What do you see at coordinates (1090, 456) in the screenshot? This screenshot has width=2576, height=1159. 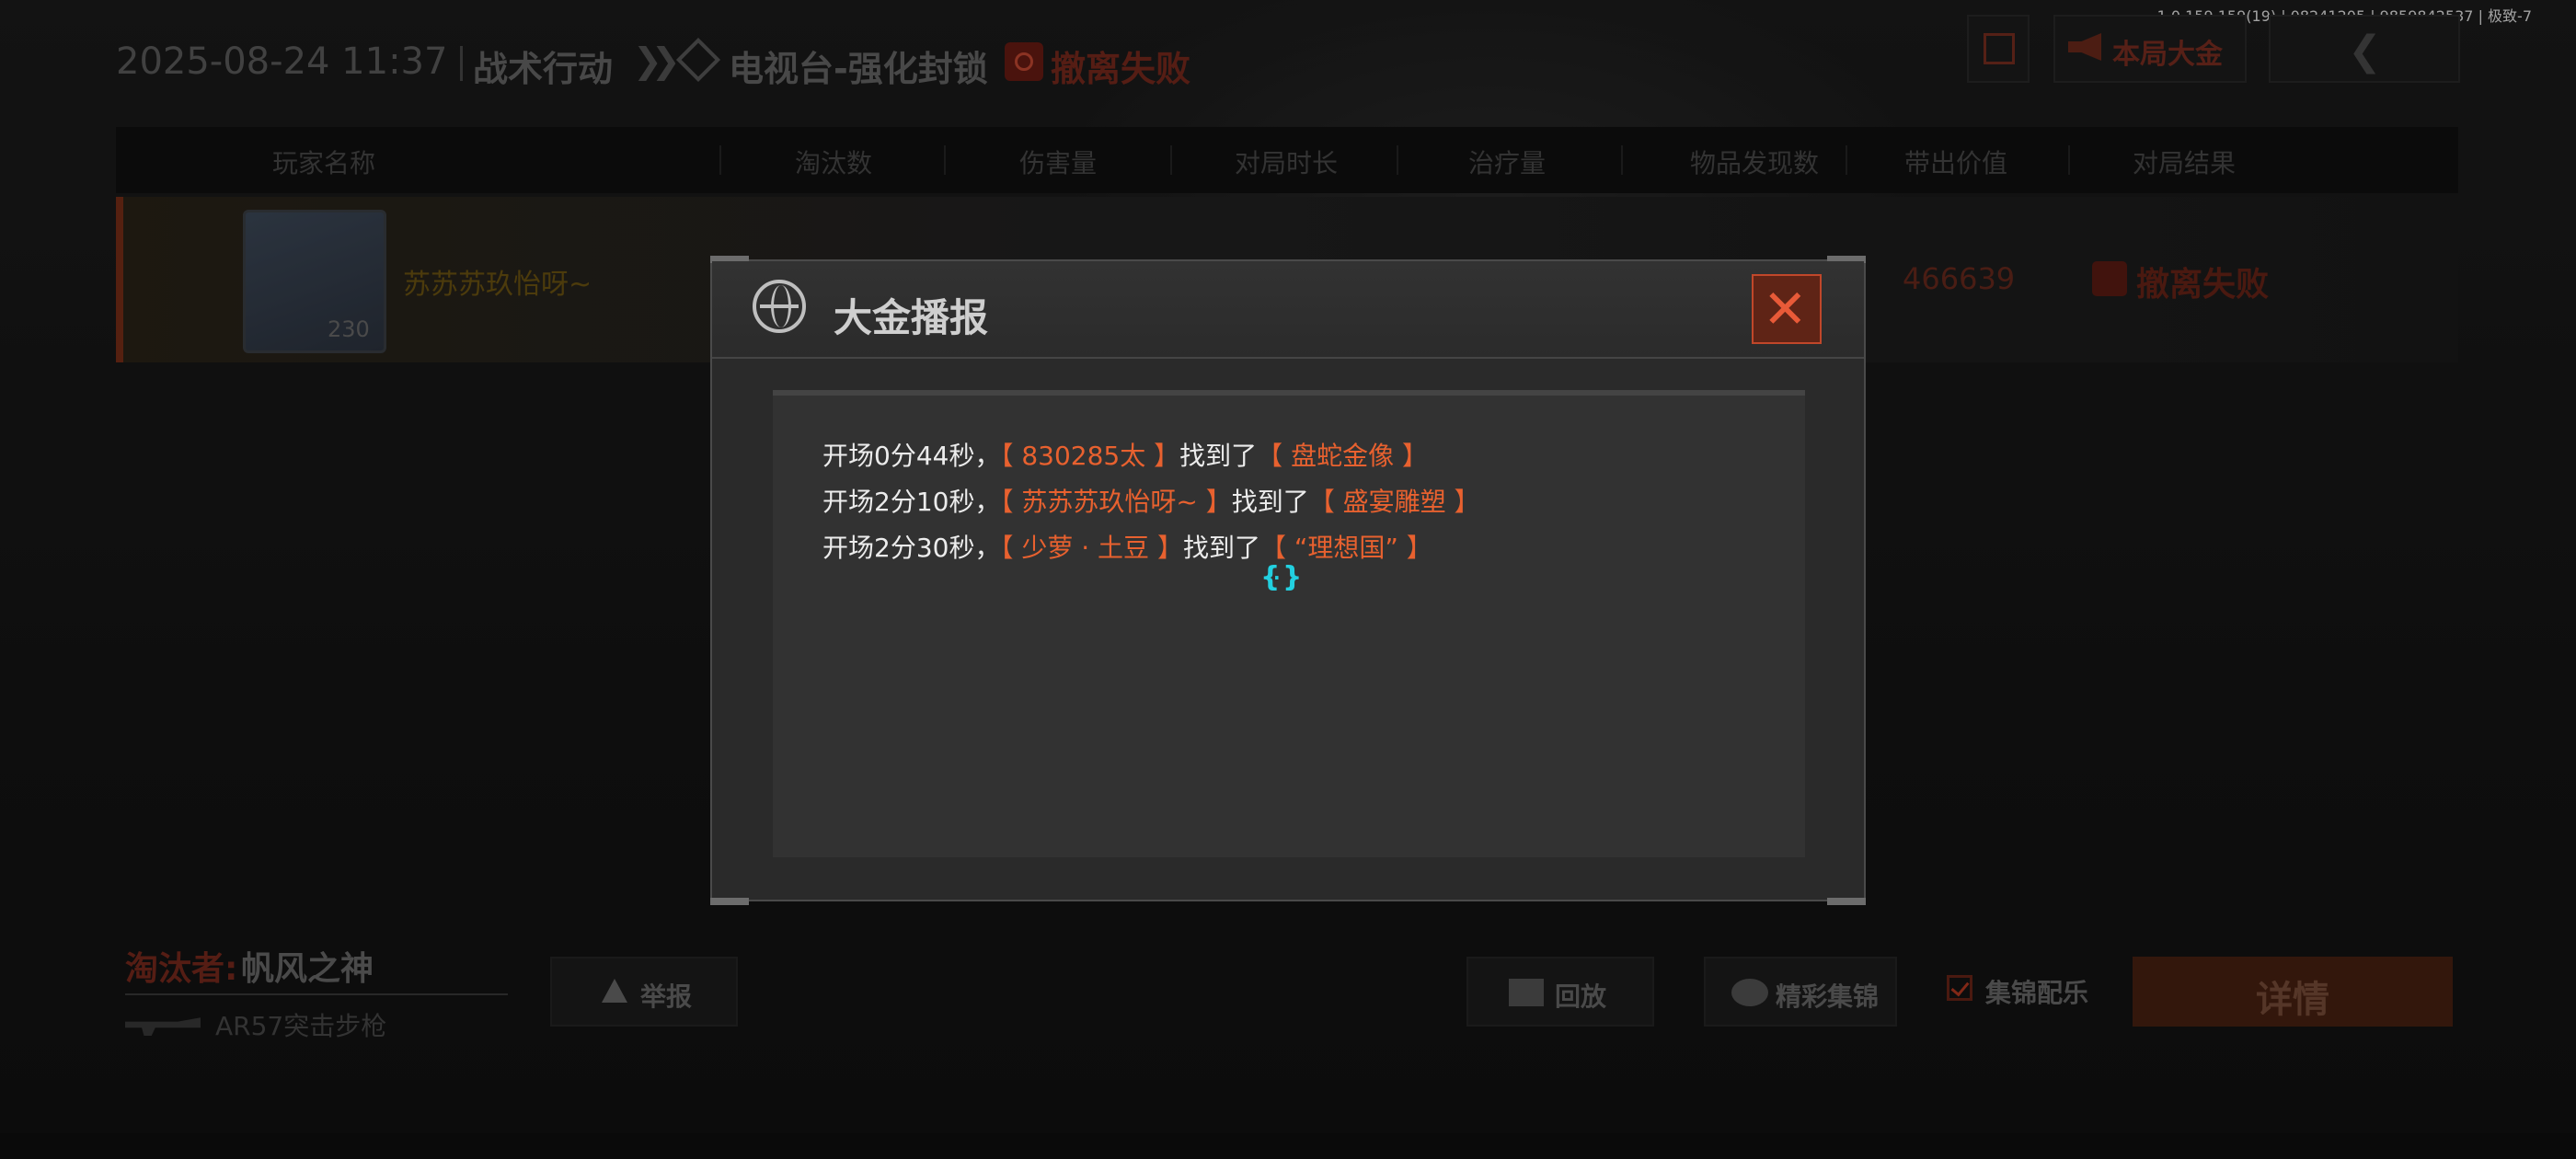 I see `entry-player: 【 830285太 】` at bounding box center [1090, 456].